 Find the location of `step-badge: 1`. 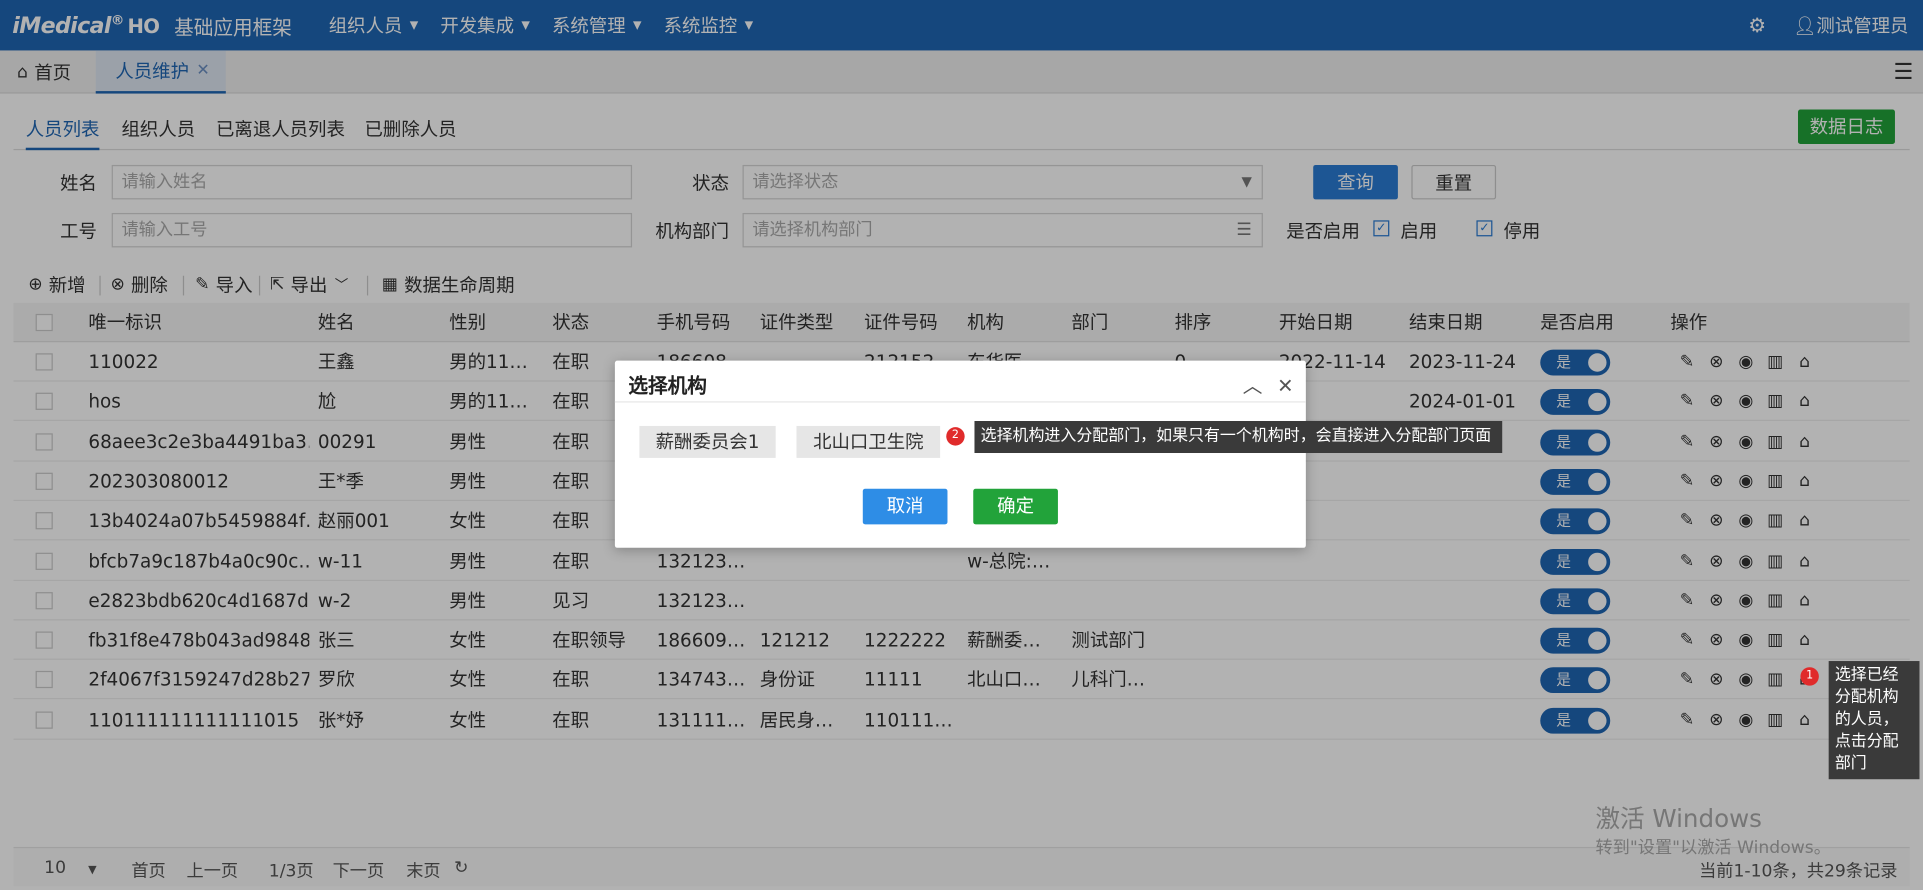

step-badge: 1 is located at coordinates (1809, 676).